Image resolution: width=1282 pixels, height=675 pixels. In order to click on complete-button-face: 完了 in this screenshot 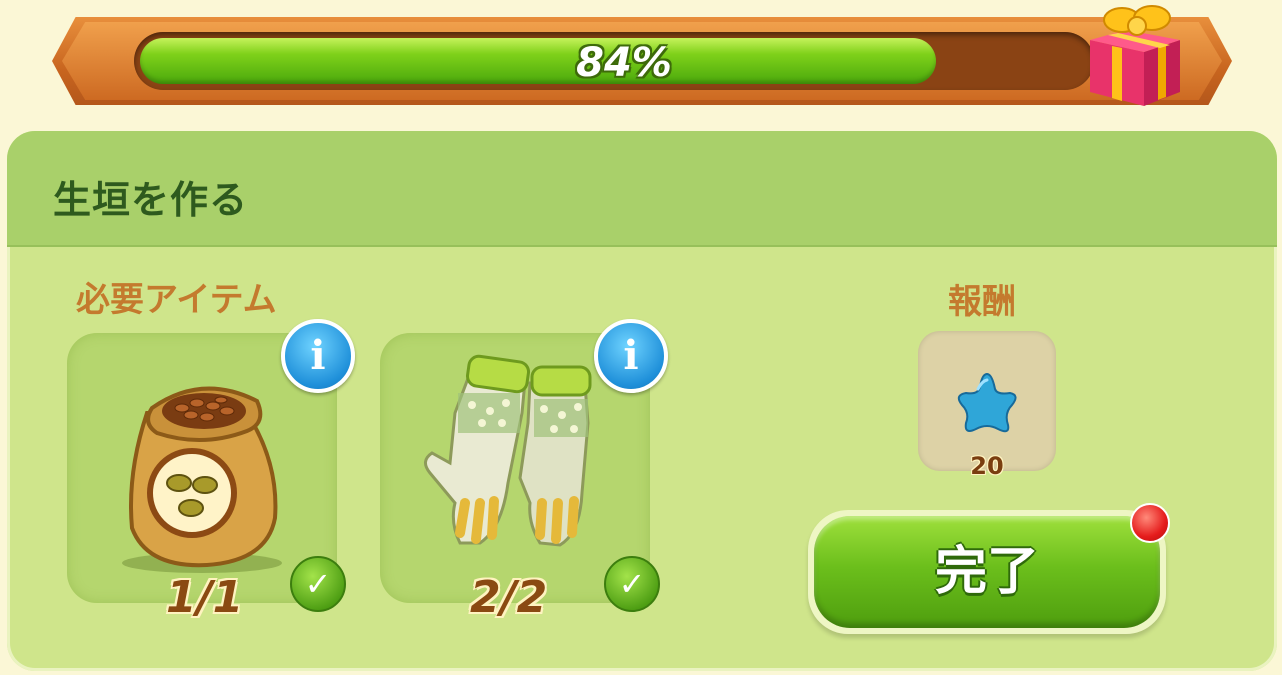, I will do `click(987, 572)`.